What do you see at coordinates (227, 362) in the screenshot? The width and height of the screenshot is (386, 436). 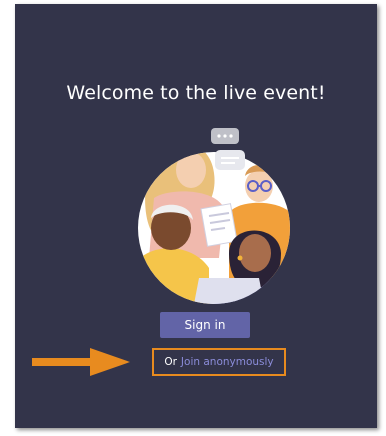 I see `join-anonymously-link: Join anonymously` at bounding box center [227, 362].